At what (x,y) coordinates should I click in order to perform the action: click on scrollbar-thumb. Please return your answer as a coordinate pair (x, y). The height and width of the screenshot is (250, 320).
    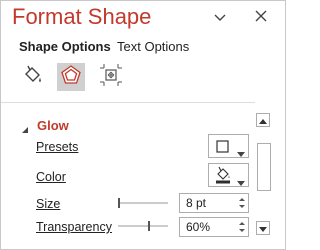
    Looking at the image, I should click on (264, 167).